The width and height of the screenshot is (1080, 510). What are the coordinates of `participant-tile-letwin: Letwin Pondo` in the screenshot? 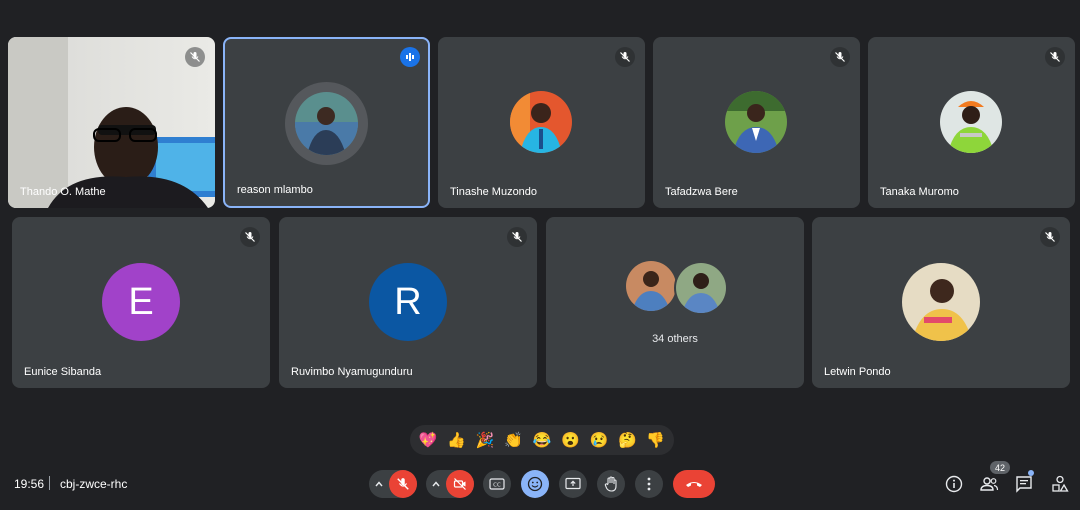 It's located at (941, 302).